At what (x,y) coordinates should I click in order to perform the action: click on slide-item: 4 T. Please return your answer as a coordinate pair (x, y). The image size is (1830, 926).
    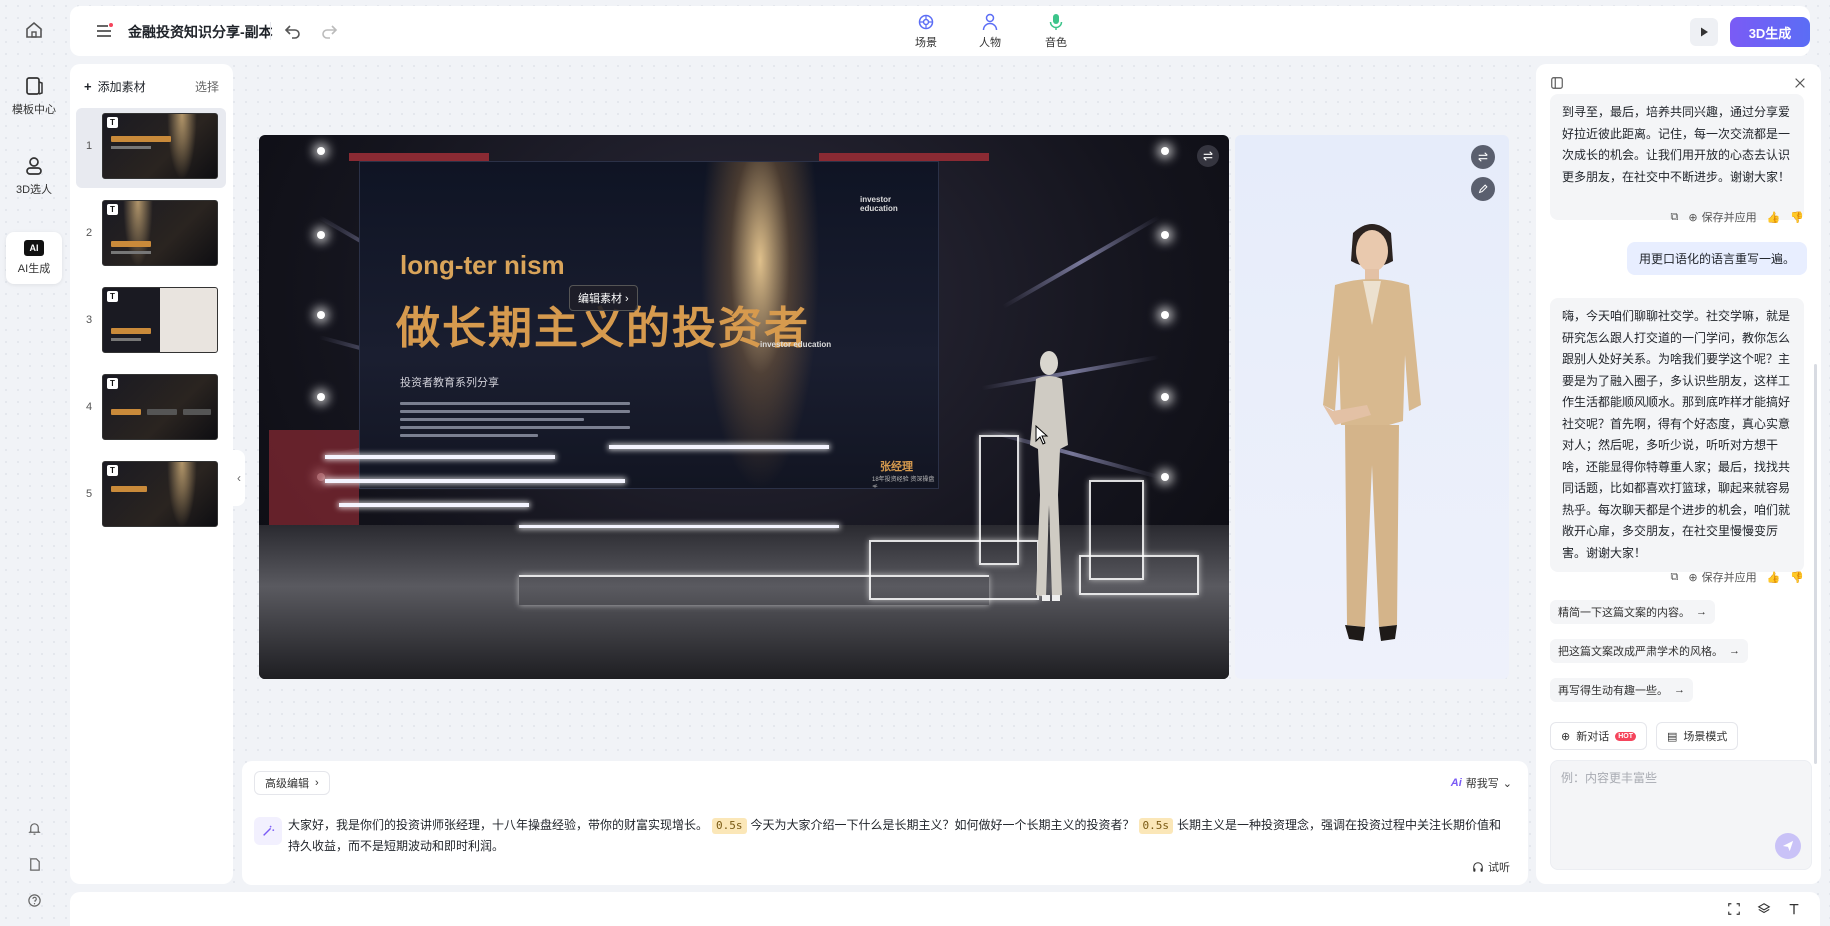
    Looking at the image, I should click on (151, 409).